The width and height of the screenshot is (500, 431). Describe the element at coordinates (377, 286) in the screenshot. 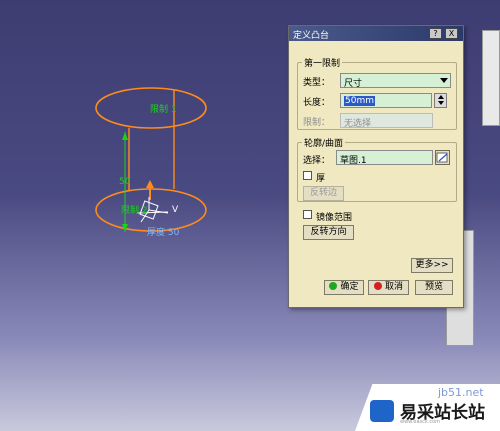

I see `cancel-icon` at that location.